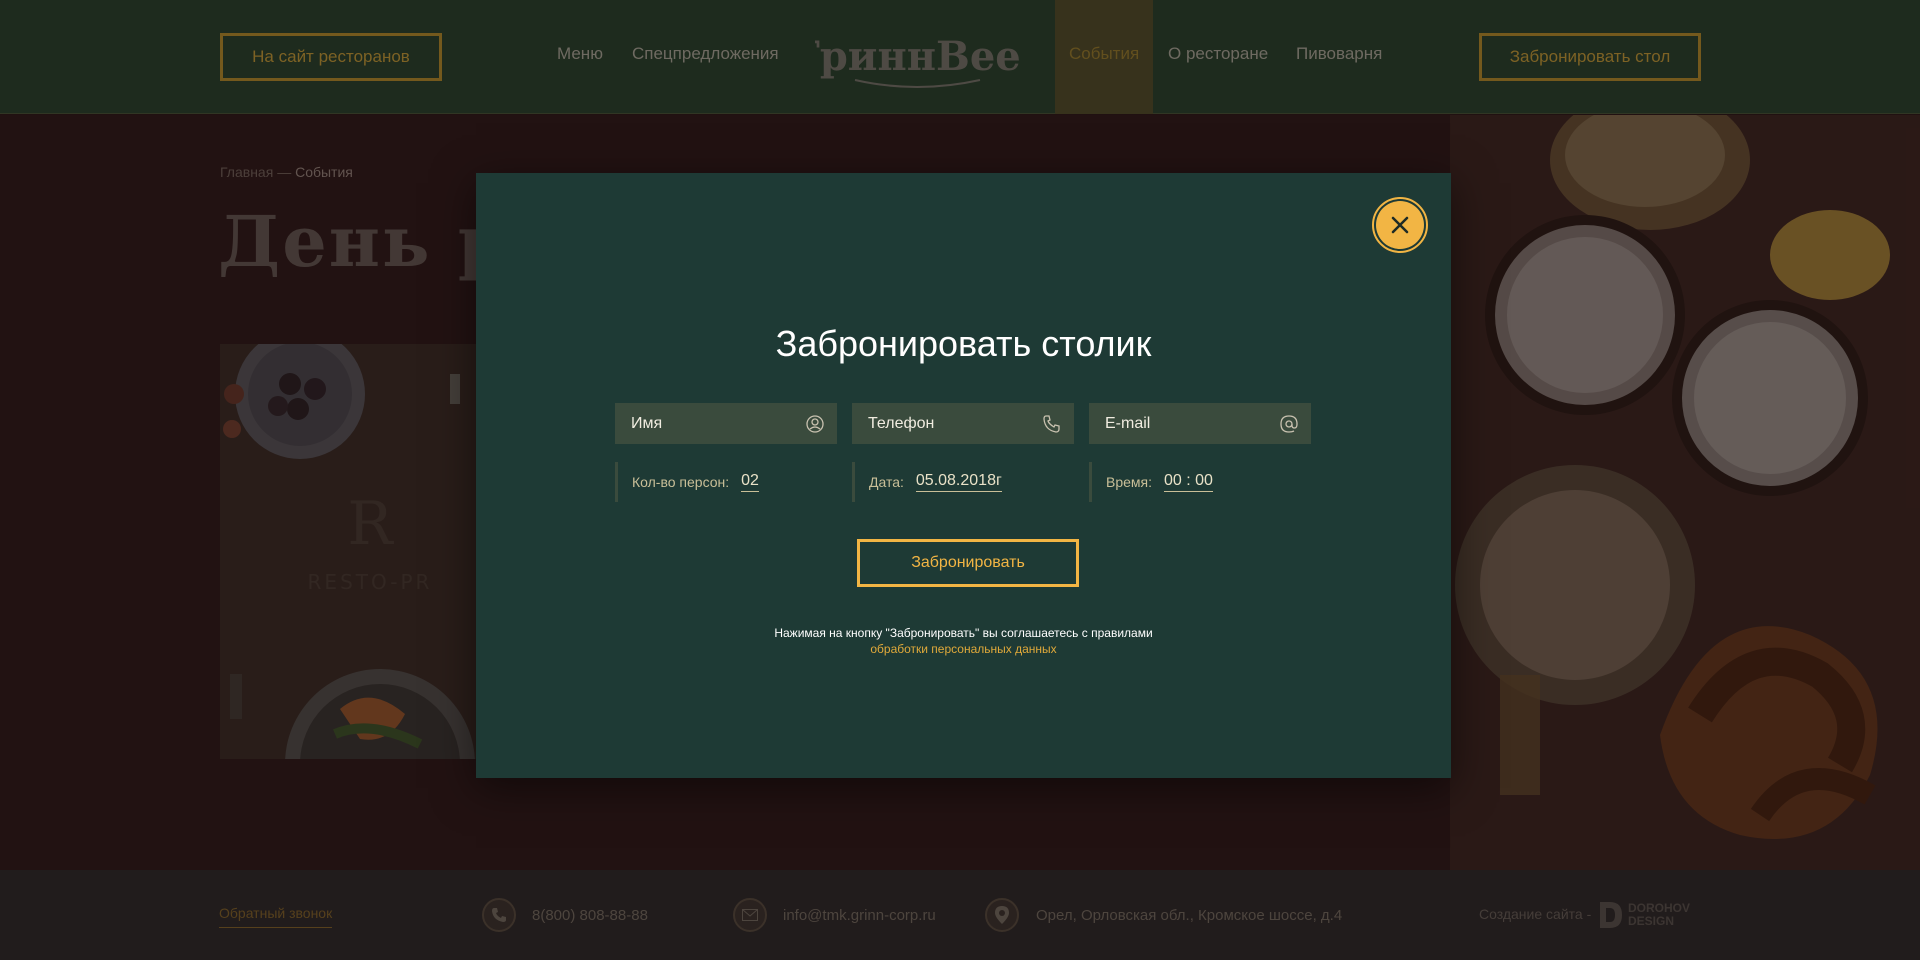 This screenshot has height=960, width=1920. Describe the element at coordinates (963, 423) in the screenshot. I see `phone-field: Телефон` at that location.